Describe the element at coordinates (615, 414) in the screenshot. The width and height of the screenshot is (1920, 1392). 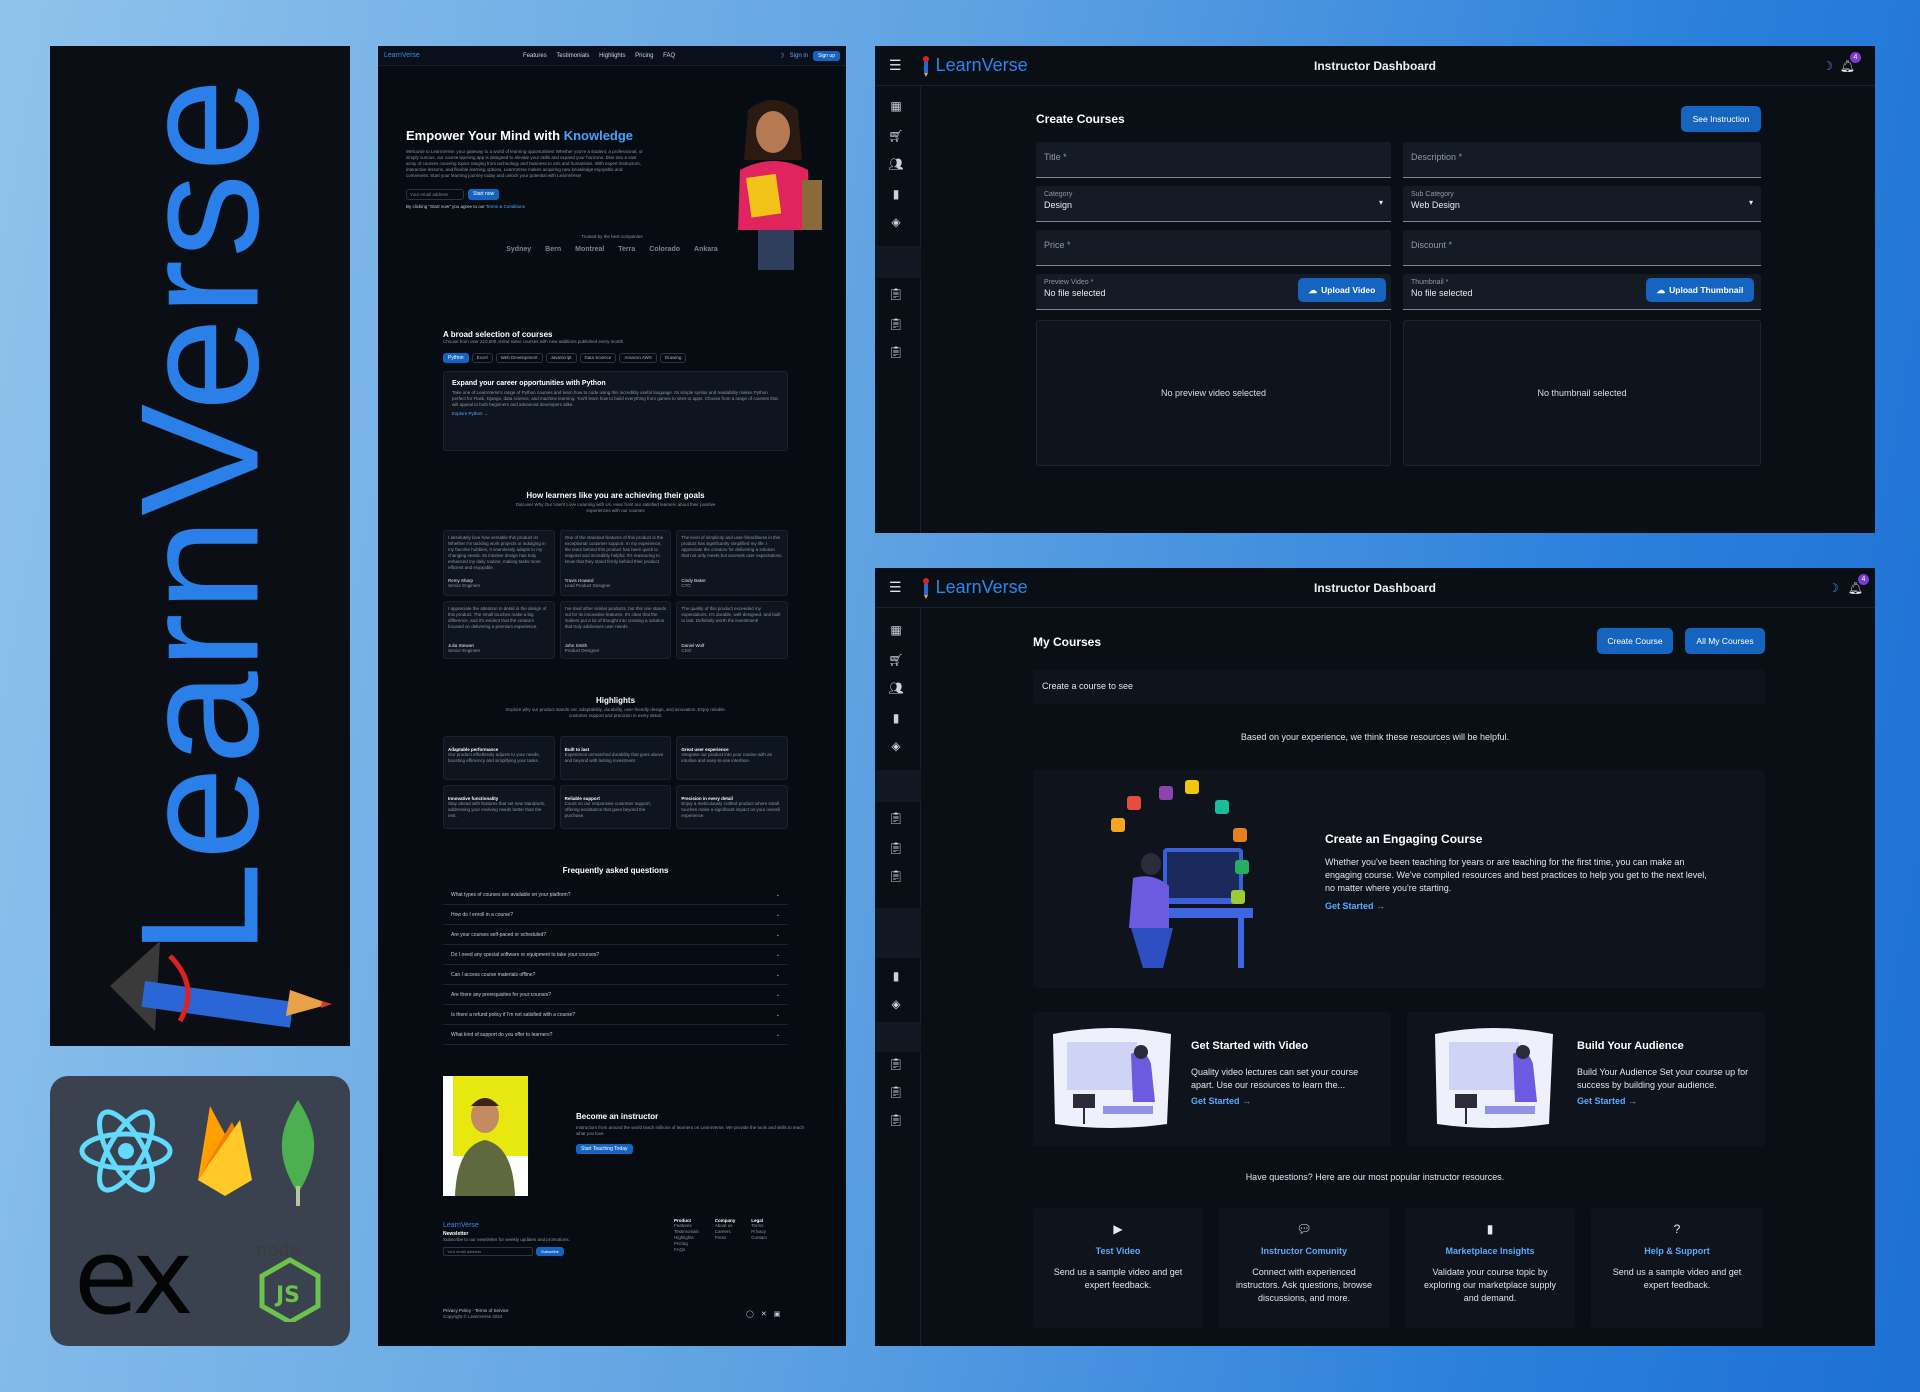
I see `explore-python-link: Explore Python →` at that location.